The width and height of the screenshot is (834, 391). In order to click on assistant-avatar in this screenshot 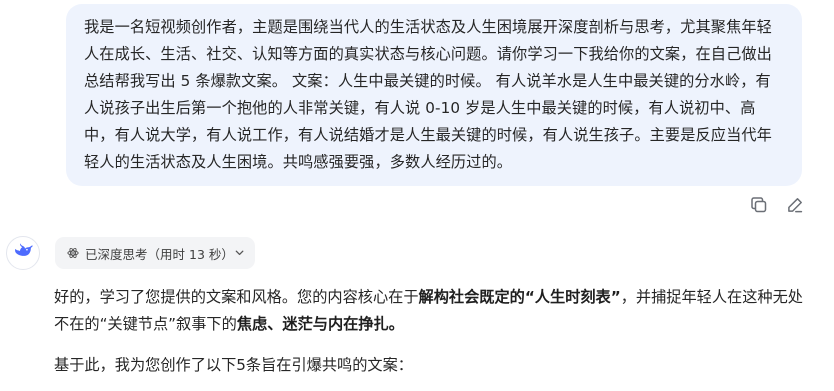, I will do `click(23, 253)`.